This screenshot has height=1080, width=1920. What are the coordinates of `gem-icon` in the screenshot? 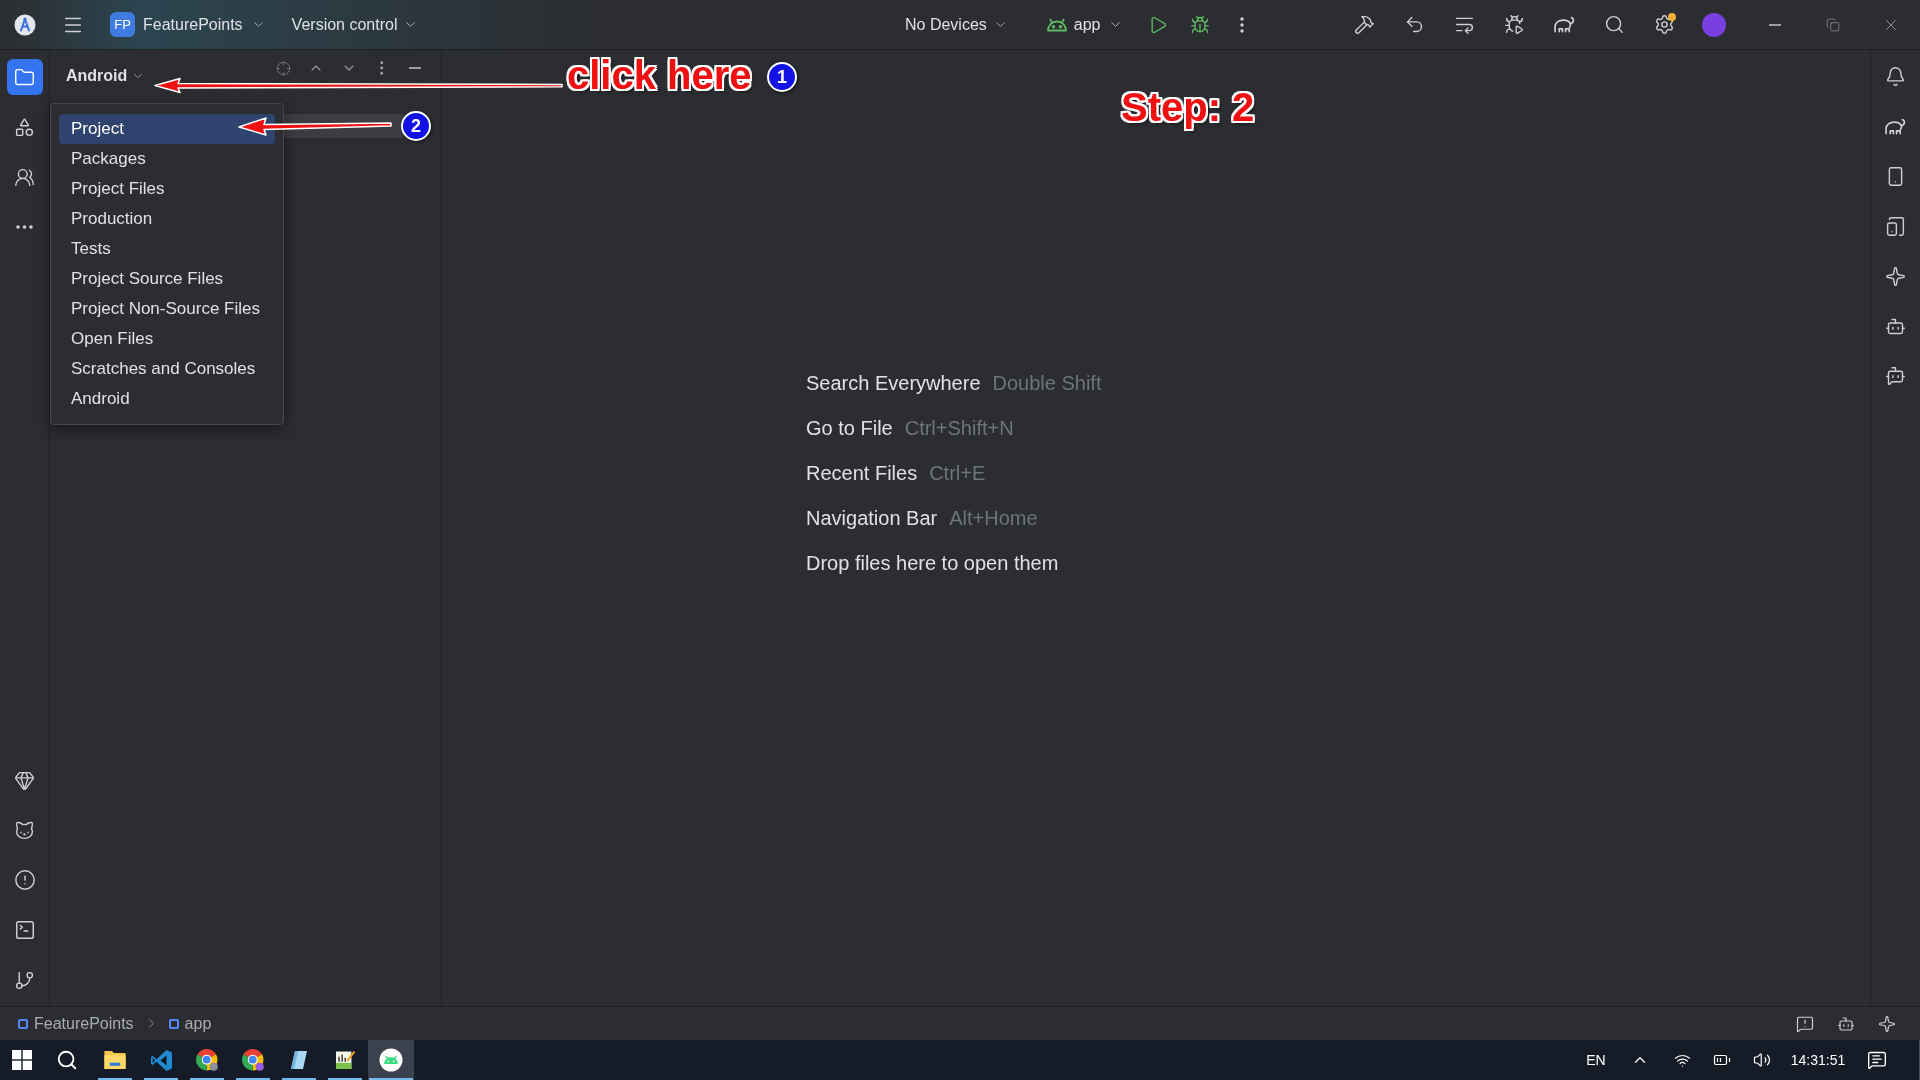 It's located at (24, 780).